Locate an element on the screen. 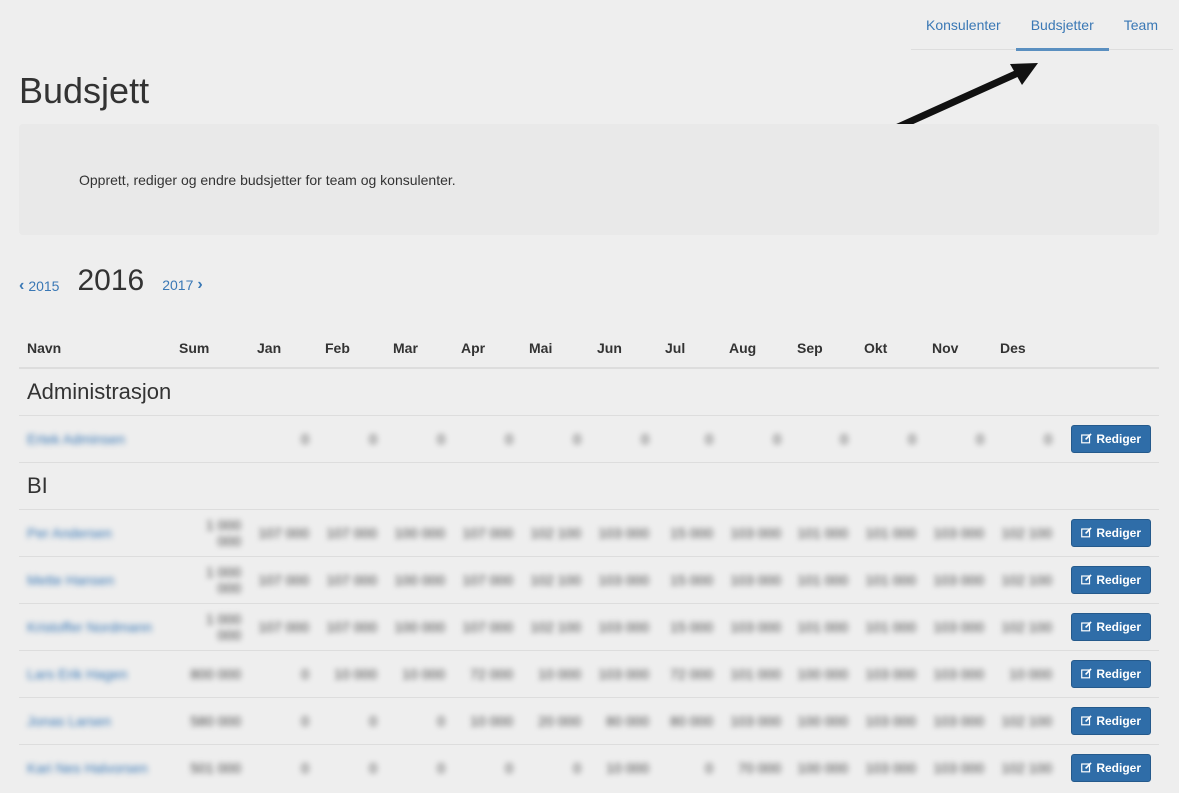 Image resolution: width=1179 pixels, height=793 pixels. name-cell: Mette Hansen is located at coordinates (95, 579).